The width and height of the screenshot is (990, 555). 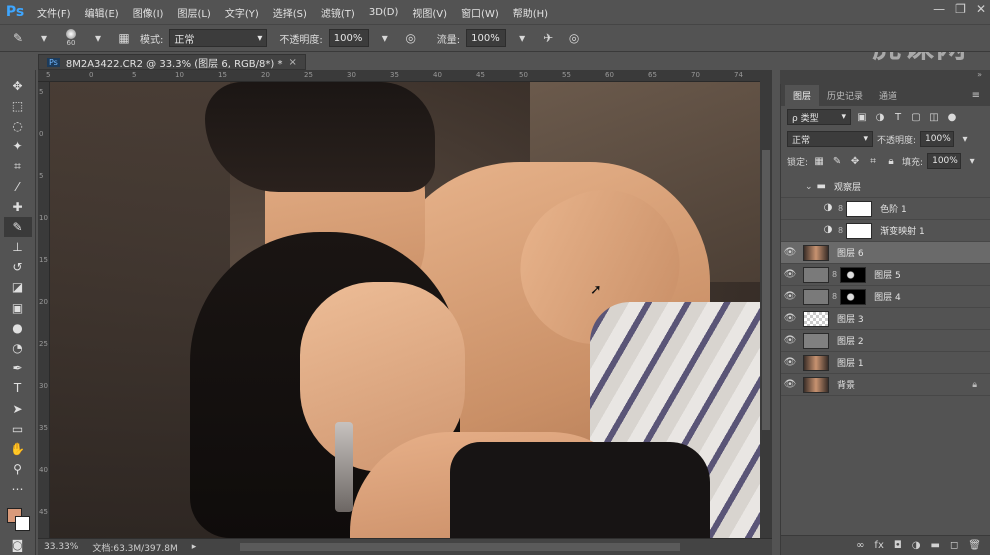 What do you see at coordinates (885, 341) in the screenshot?
I see `layer-row-2: 👁︎ 图层 2` at bounding box center [885, 341].